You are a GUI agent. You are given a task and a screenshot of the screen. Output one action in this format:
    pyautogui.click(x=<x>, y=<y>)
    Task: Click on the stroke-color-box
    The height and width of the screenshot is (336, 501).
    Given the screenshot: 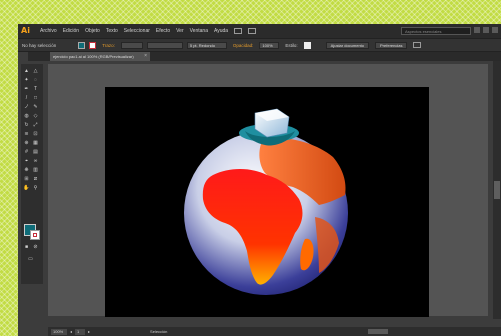 What is the action you would take?
    pyautogui.click(x=35, y=235)
    